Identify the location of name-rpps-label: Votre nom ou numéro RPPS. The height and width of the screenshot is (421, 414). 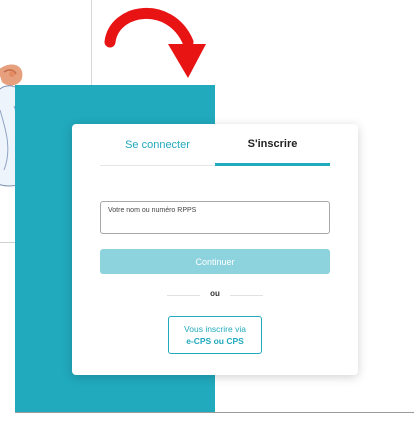
(152, 210).